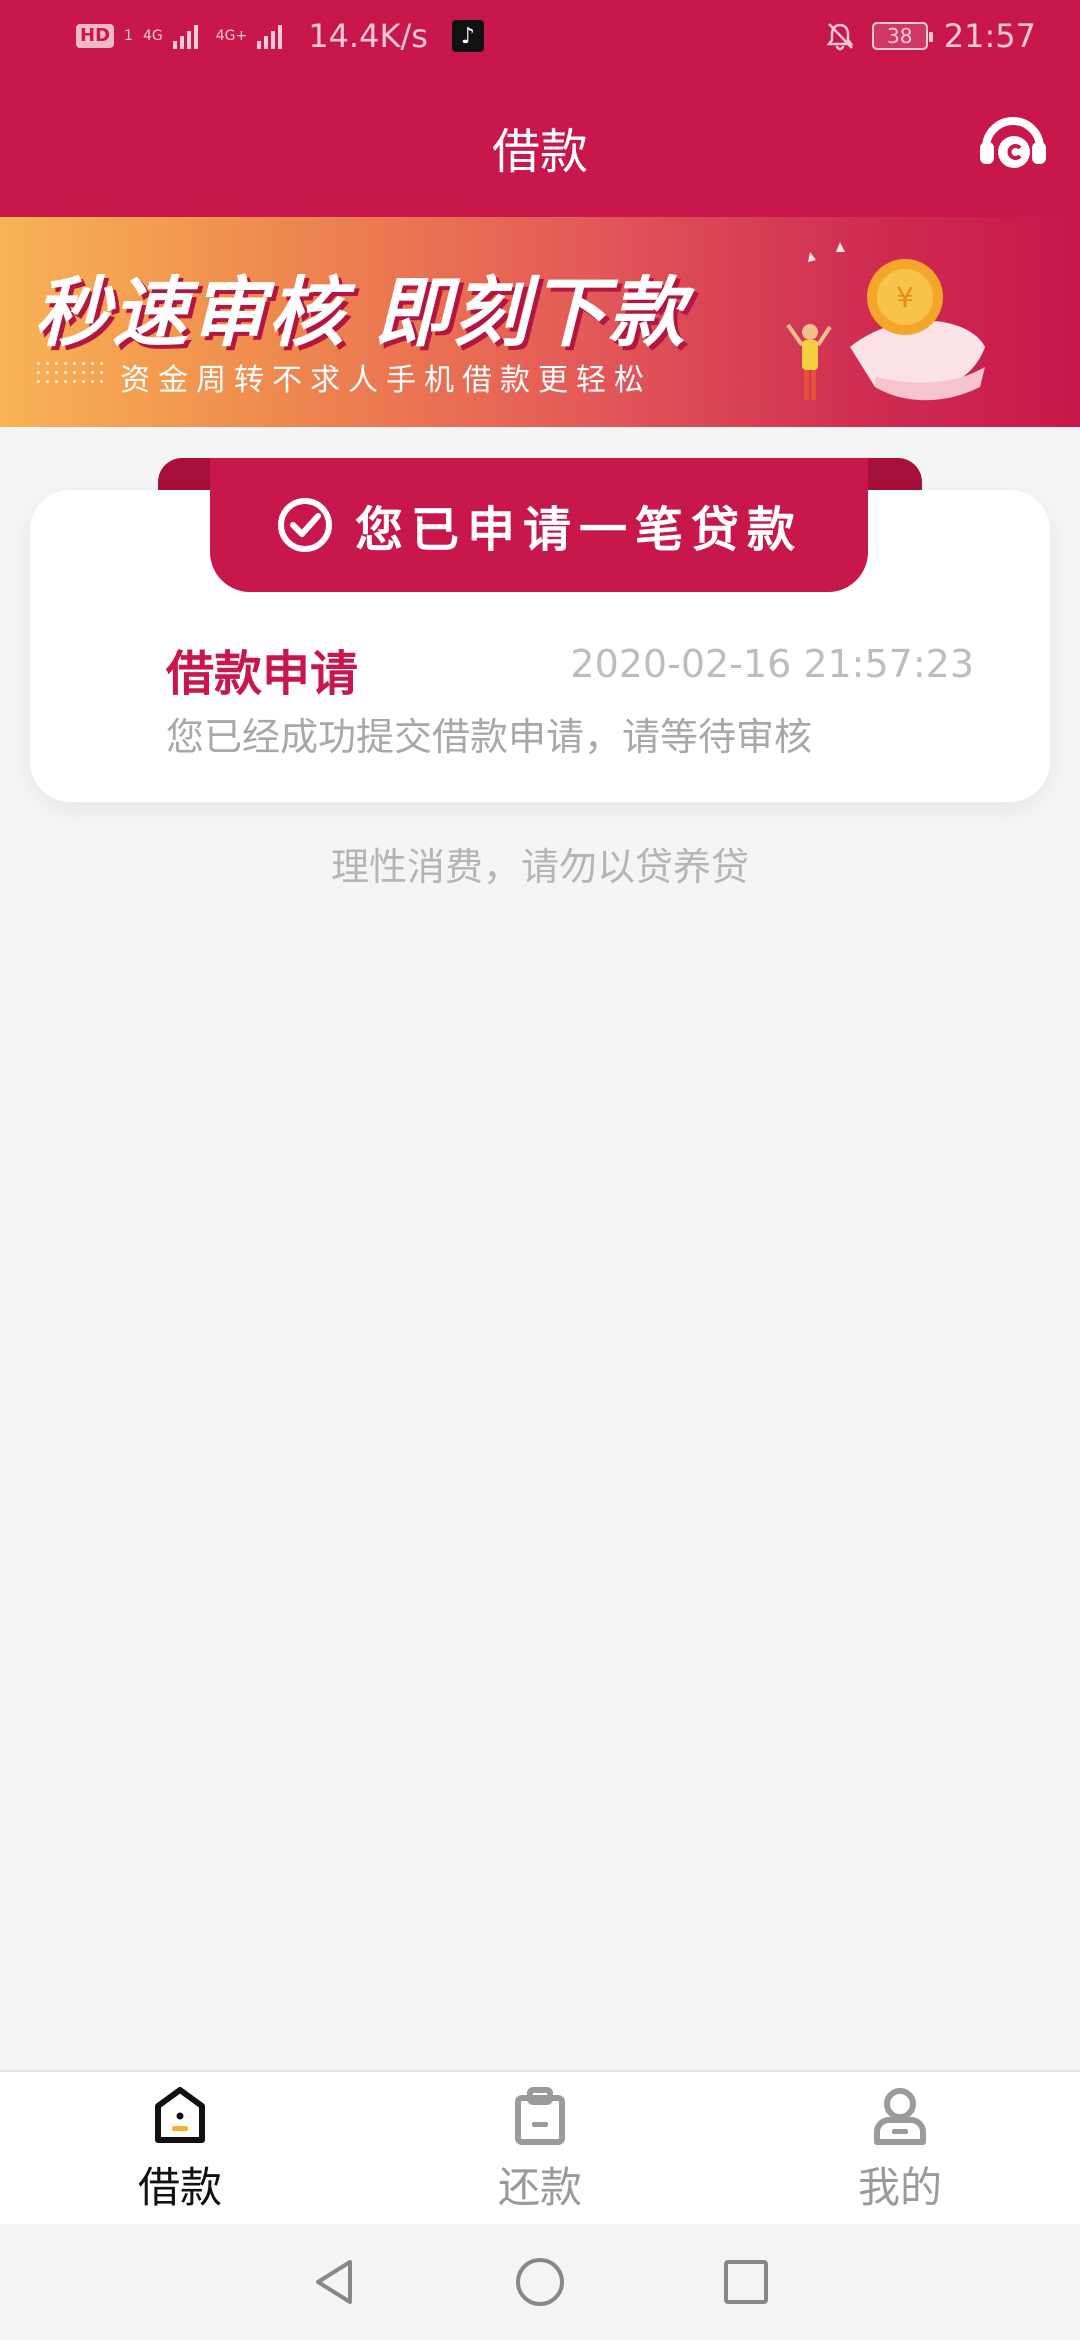 This screenshot has height=2340, width=1080. I want to click on tab-profile: 我的, so click(900, 2148).